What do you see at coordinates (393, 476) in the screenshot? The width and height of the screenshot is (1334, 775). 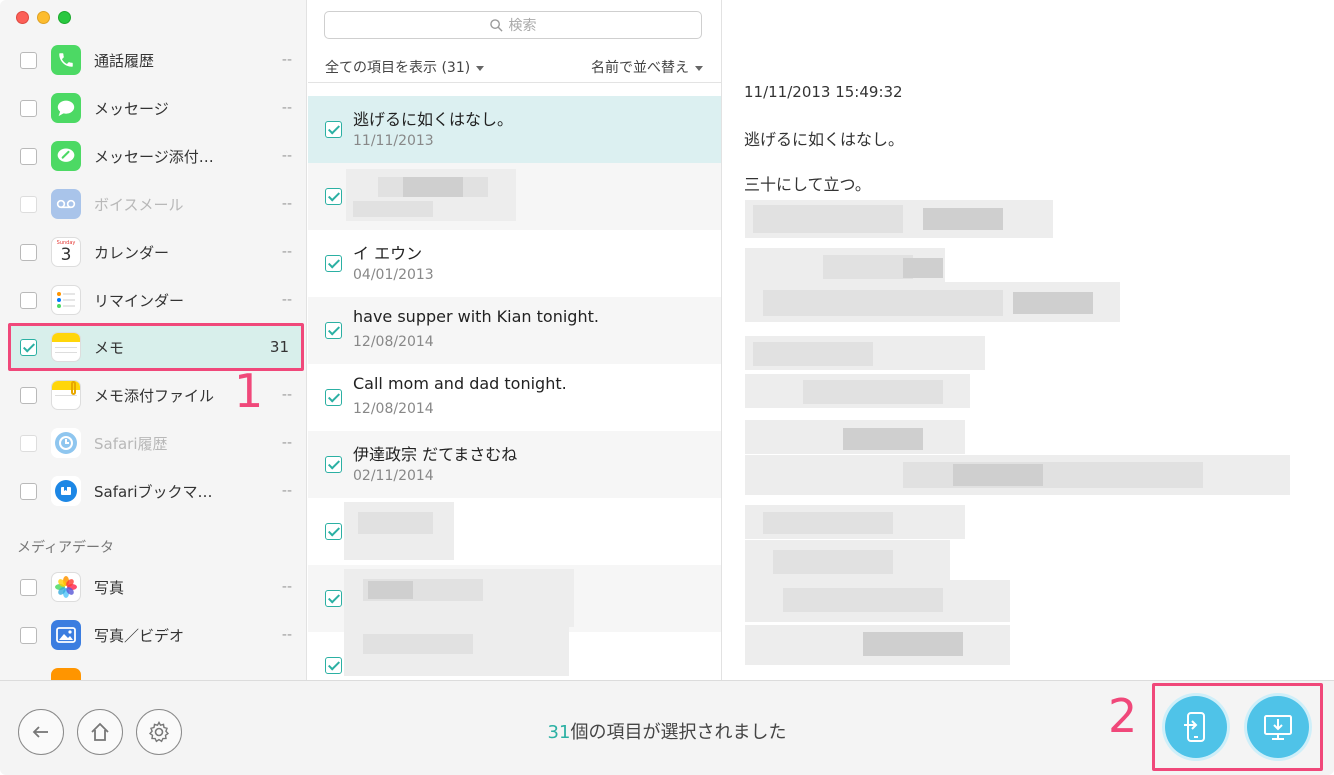 I see `note-date: 02/11/2014` at bounding box center [393, 476].